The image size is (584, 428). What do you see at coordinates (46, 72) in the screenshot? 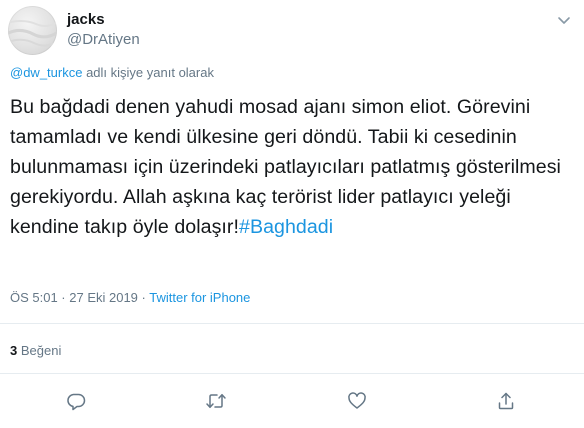
I see `reply-mention-link: @dw_turkce` at bounding box center [46, 72].